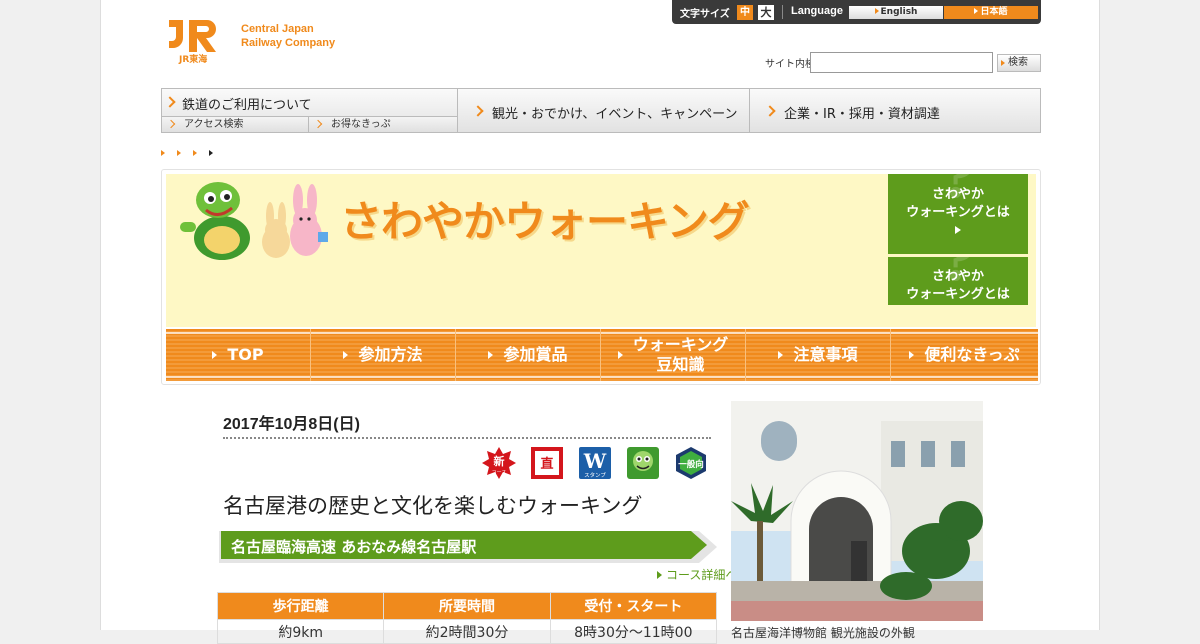 This screenshot has width=1200, height=644. Describe the element at coordinates (361, 124) in the screenshot. I see `discount-ticket-label: お得なきっぷ` at that location.